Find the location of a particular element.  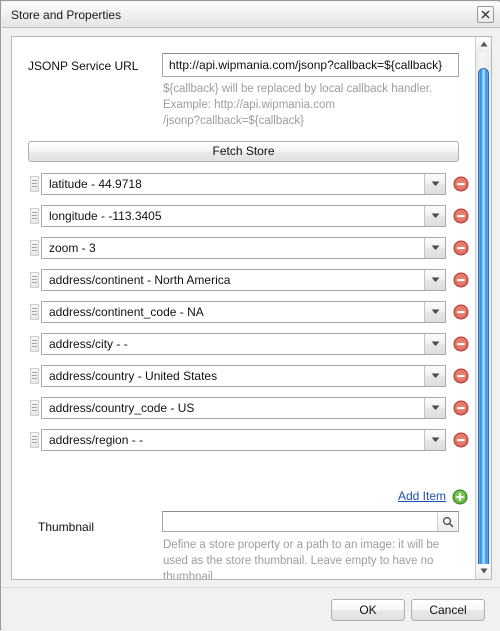

property-value: zoom - 3 is located at coordinates (72, 248).